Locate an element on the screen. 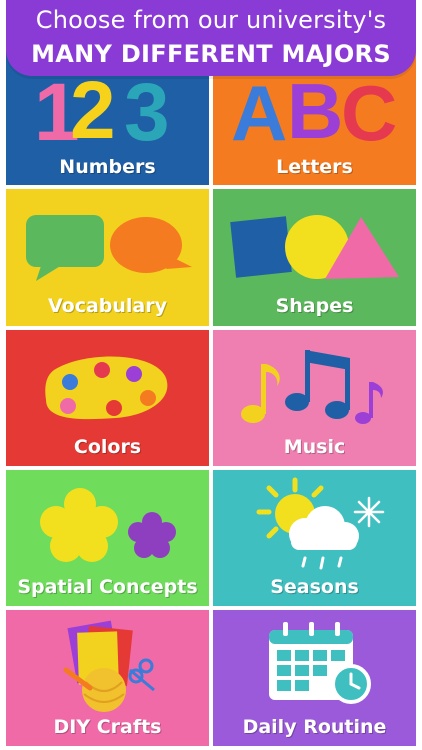 The image size is (422, 750). tile-shapes: Shapes is located at coordinates (314, 257).